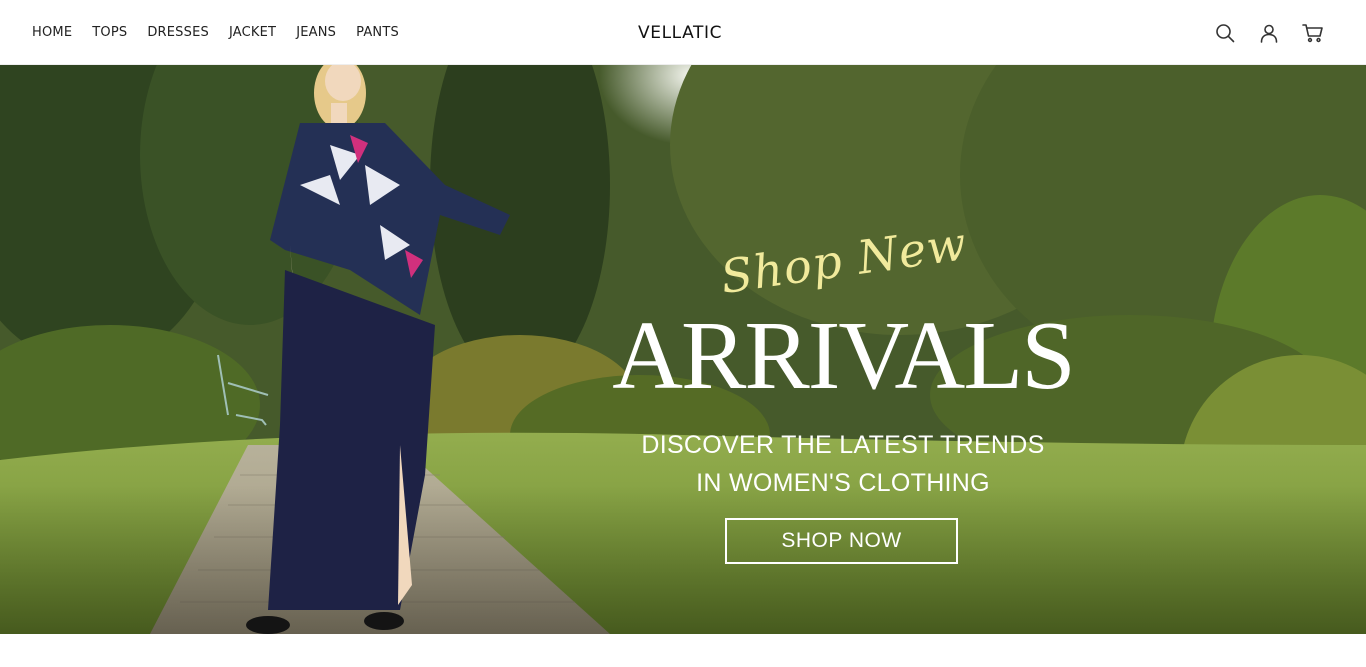 The width and height of the screenshot is (1366, 667). What do you see at coordinates (843, 445) in the screenshot?
I see `hero-subtitle-line-1: DISCOVER THE LATEST TRENDS` at bounding box center [843, 445].